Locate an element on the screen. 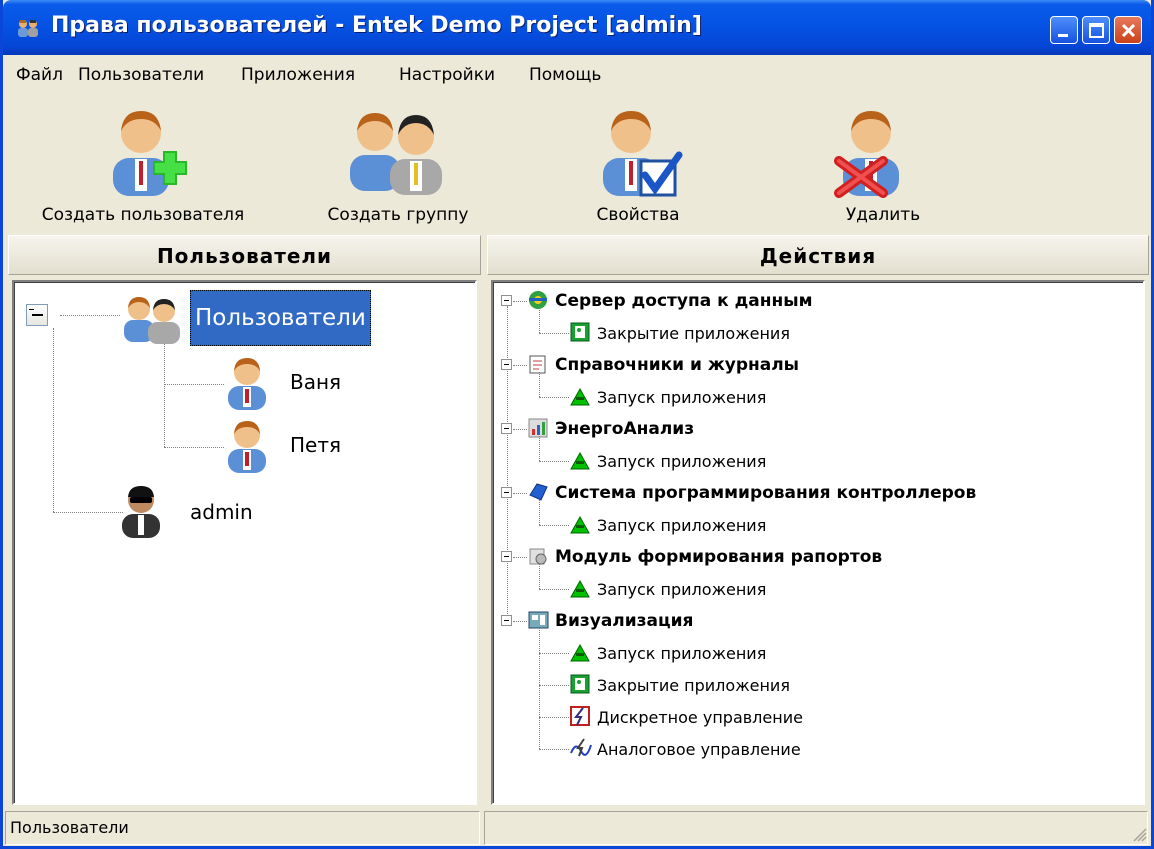 The image size is (1154, 849). discrete-control-icon is located at coordinates (580, 716).